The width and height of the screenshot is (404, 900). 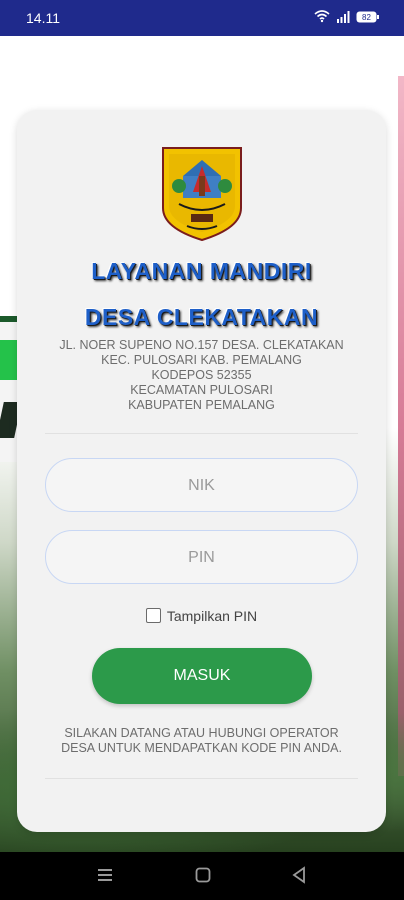 What do you see at coordinates (343, 18) in the screenshot?
I see `signal-icon` at bounding box center [343, 18].